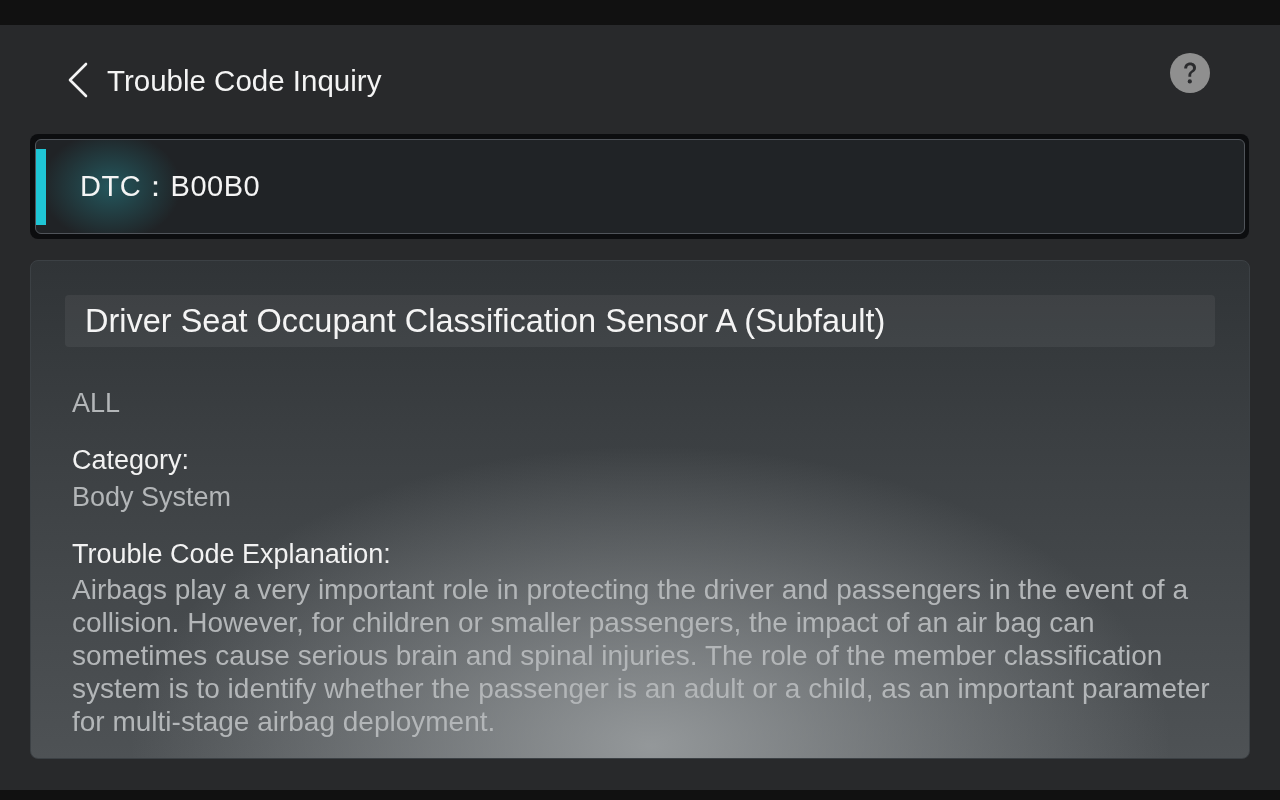 The width and height of the screenshot is (1280, 800). What do you see at coordinates (640, 321) in the screenshot?
I see `fault-title: Driver Seat Occupant Classification Sensor A (Subfault)` at bounding box center [640, 321].